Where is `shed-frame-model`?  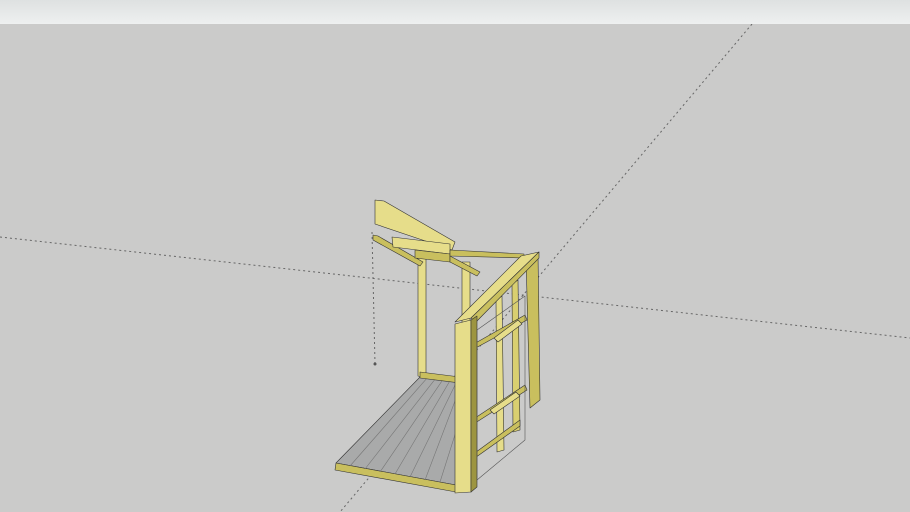 shed-frame-model is located at coordinates (437, 346).